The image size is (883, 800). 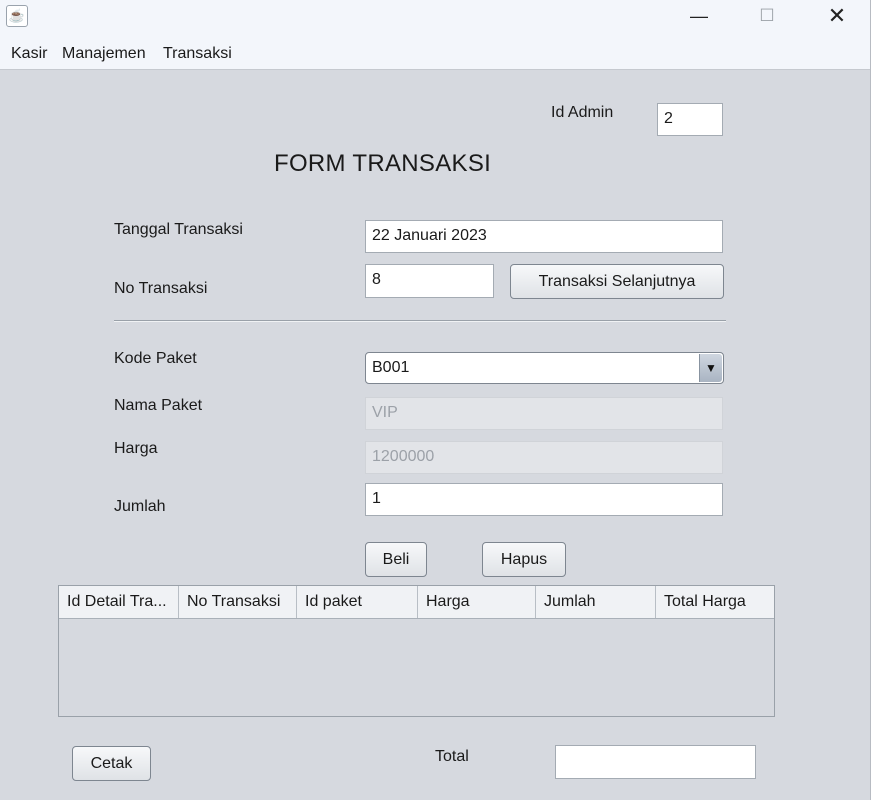 What do you see at coordinates (140, 506) in the screenshot?
I see `jumlah-label: Jumlah` at bounding box center [140, 506].